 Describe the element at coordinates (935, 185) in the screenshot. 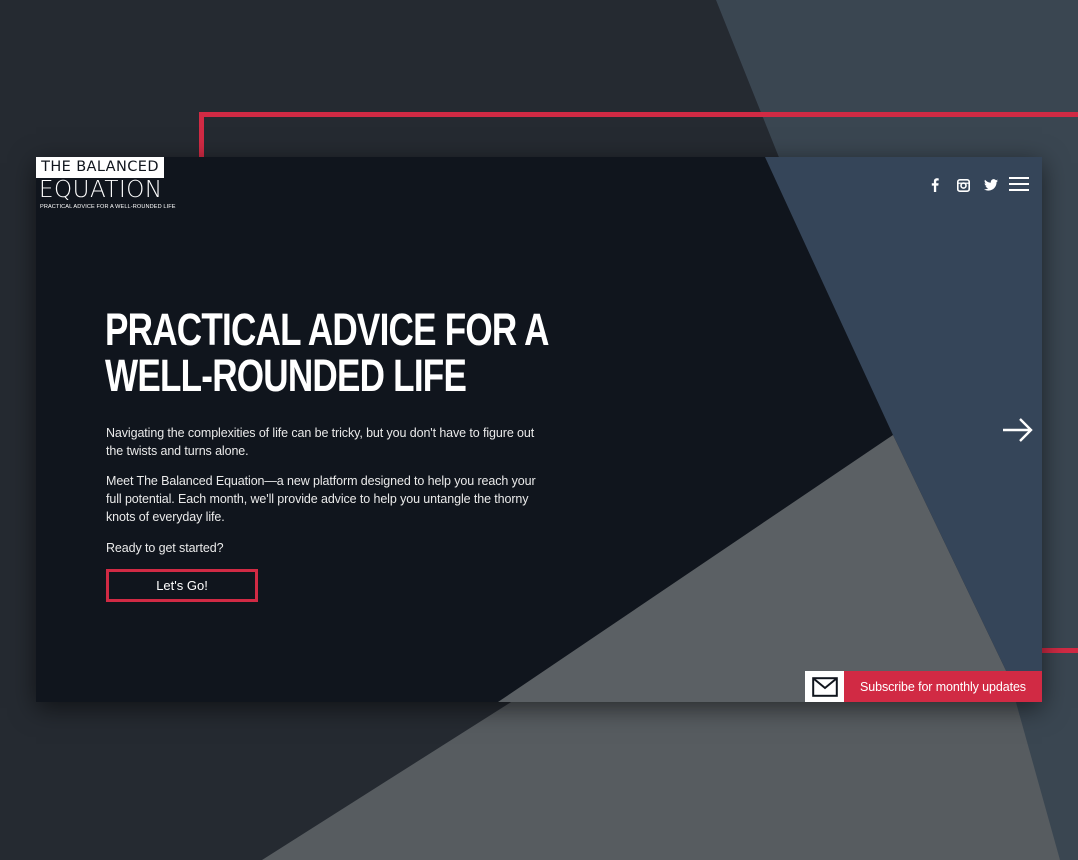

I see `facebook-icon` at that location.